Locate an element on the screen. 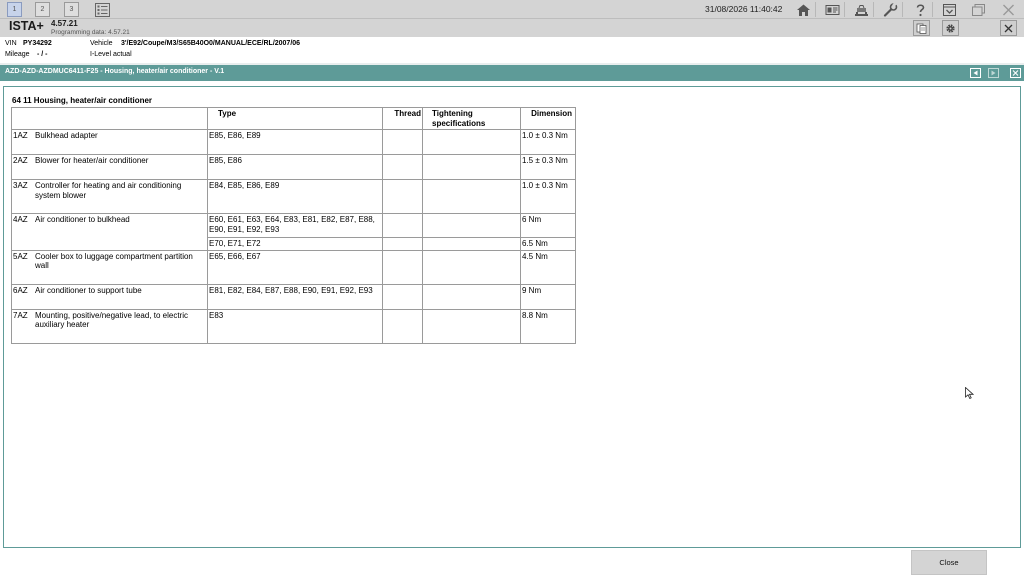 The height and width of the screenshot is (576, 1024). programming-data: Programming data: 4.57.21 is located at coordinates (90, 32).